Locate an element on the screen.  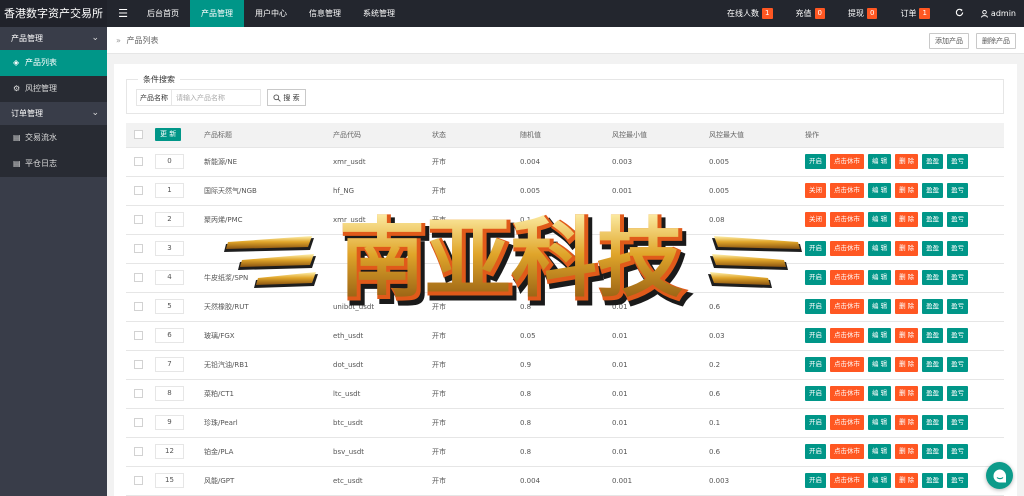
header-stat: 提现 0 is located at coordinates (863, 13).